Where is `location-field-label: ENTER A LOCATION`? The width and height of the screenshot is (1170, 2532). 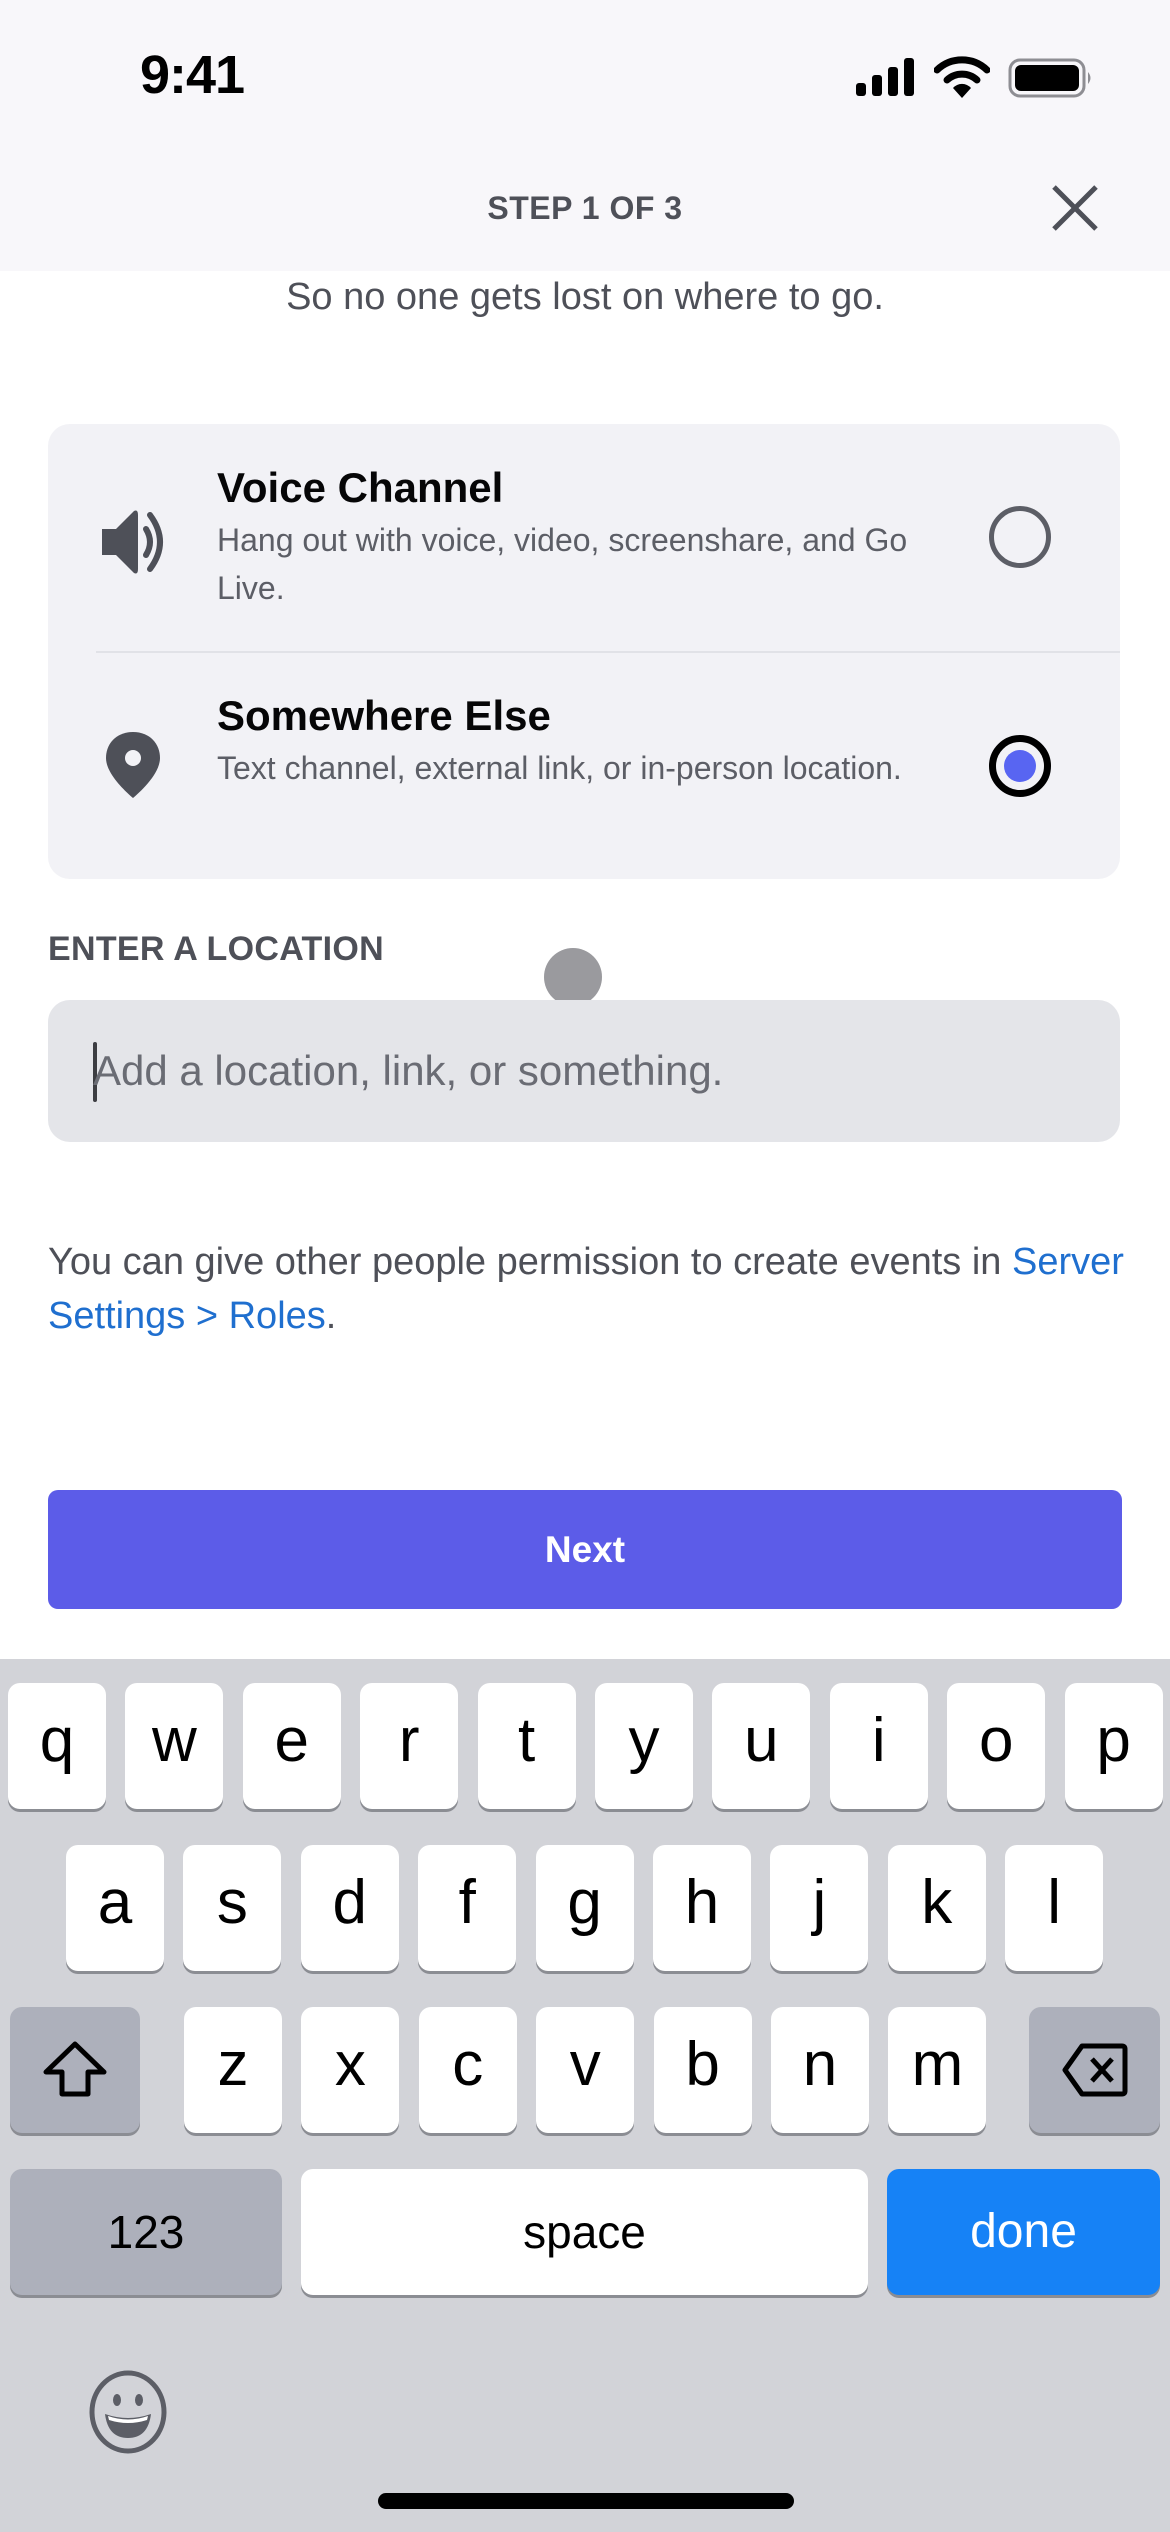
location-field-label: ENTER A LOCATION is located at coordinates (216, 949).